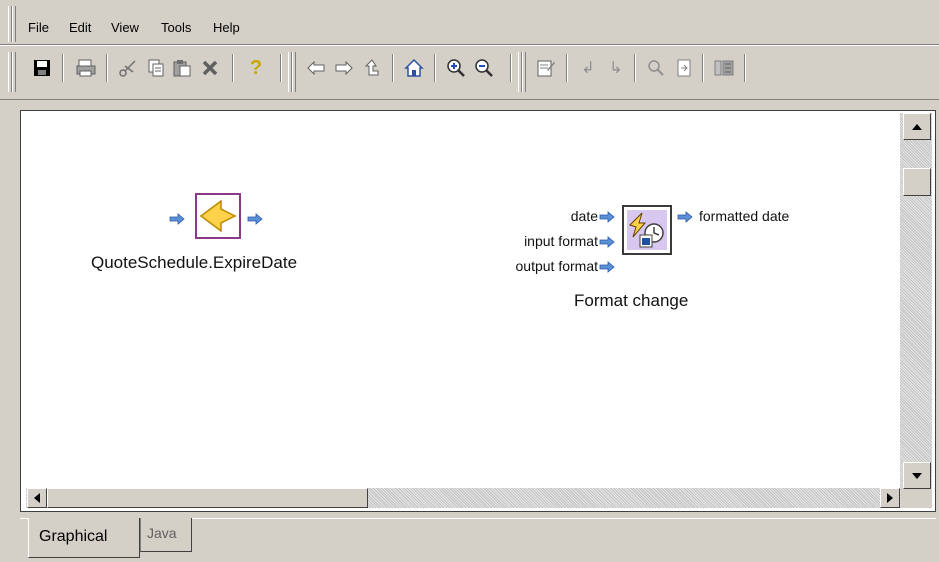 Image resolution: width=939 pixels, height=562 pixels. Describe the element at coordinates (917, 182) in the screenshot. I see `vertical-scroll-thumb` at that location.